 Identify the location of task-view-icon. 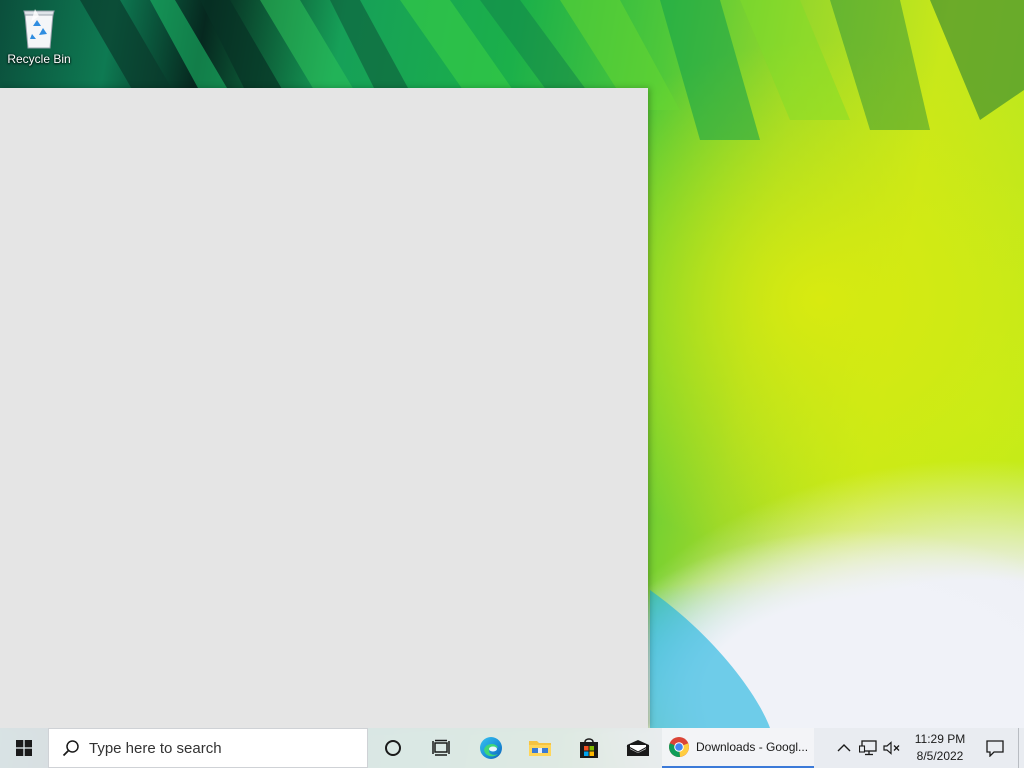
(440, 747).